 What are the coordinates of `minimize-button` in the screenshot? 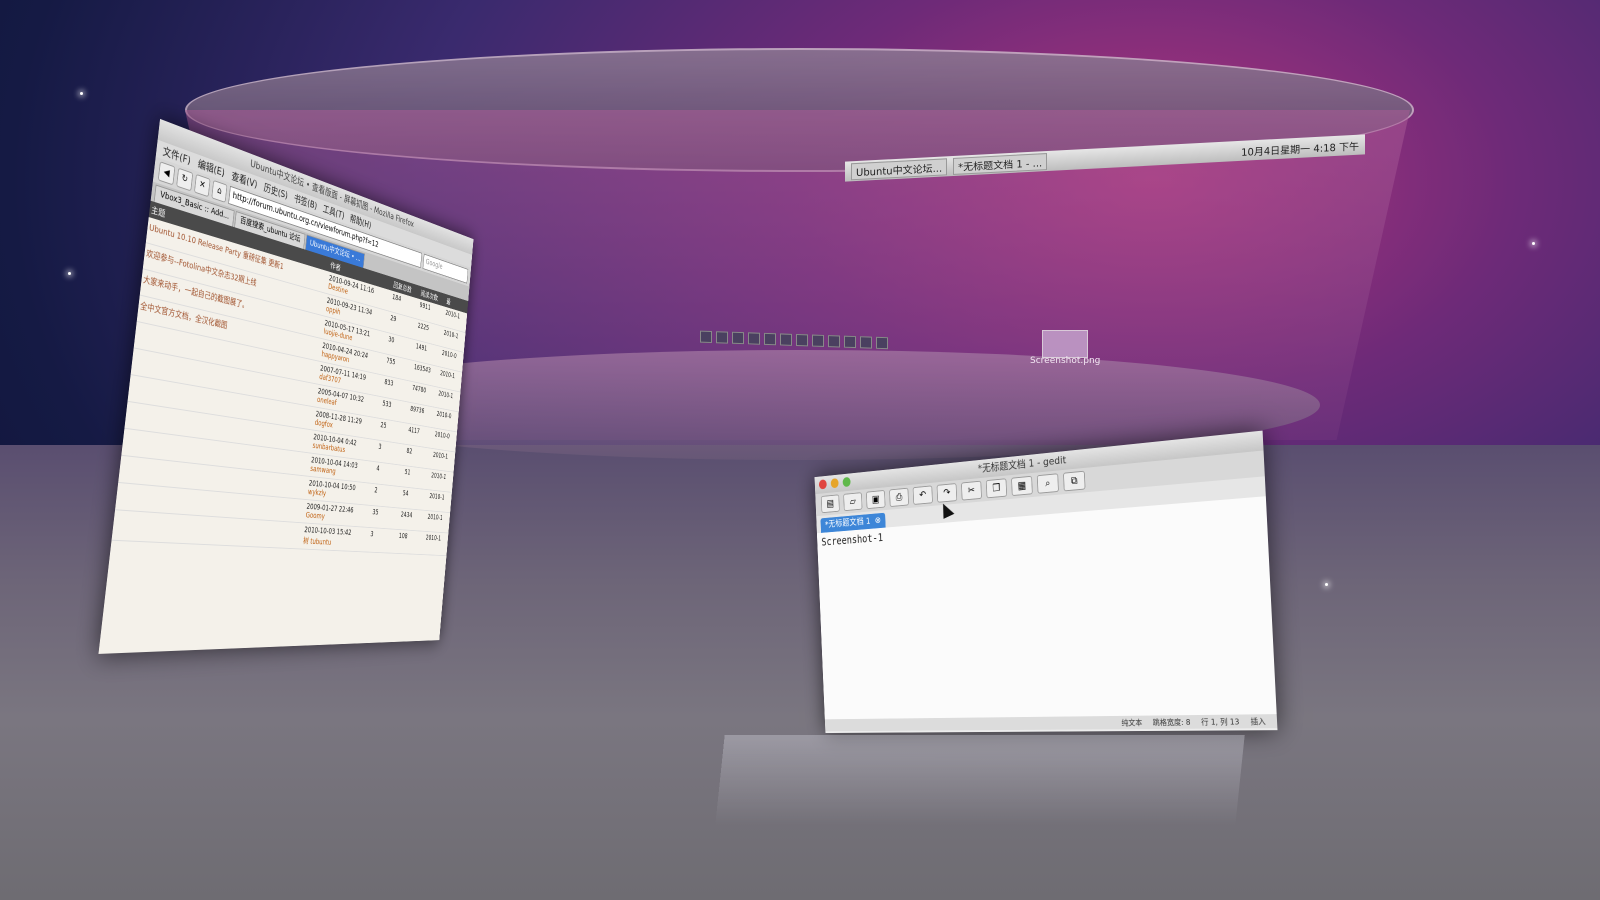 It's located at (834, 483).